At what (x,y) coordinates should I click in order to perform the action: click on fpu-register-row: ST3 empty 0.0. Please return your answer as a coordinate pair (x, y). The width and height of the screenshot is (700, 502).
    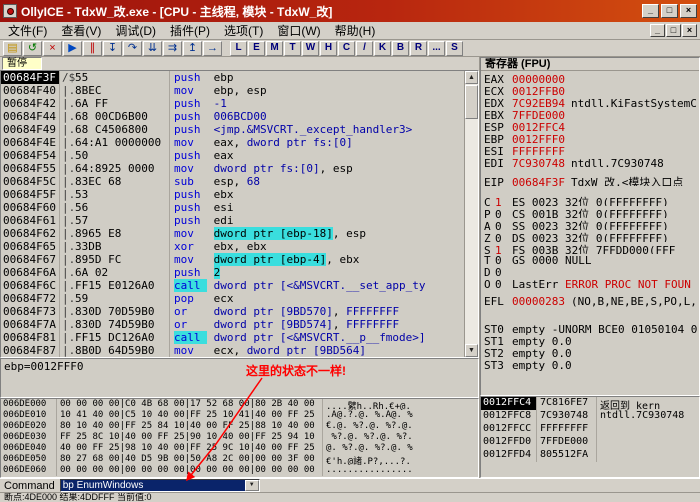
    Looking at the image, I should click on (590, 365).